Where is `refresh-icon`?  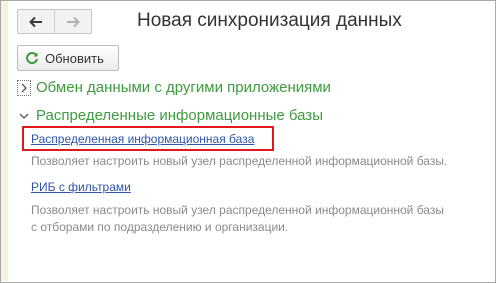
refresh-icon is located at coordinates (32, 58).